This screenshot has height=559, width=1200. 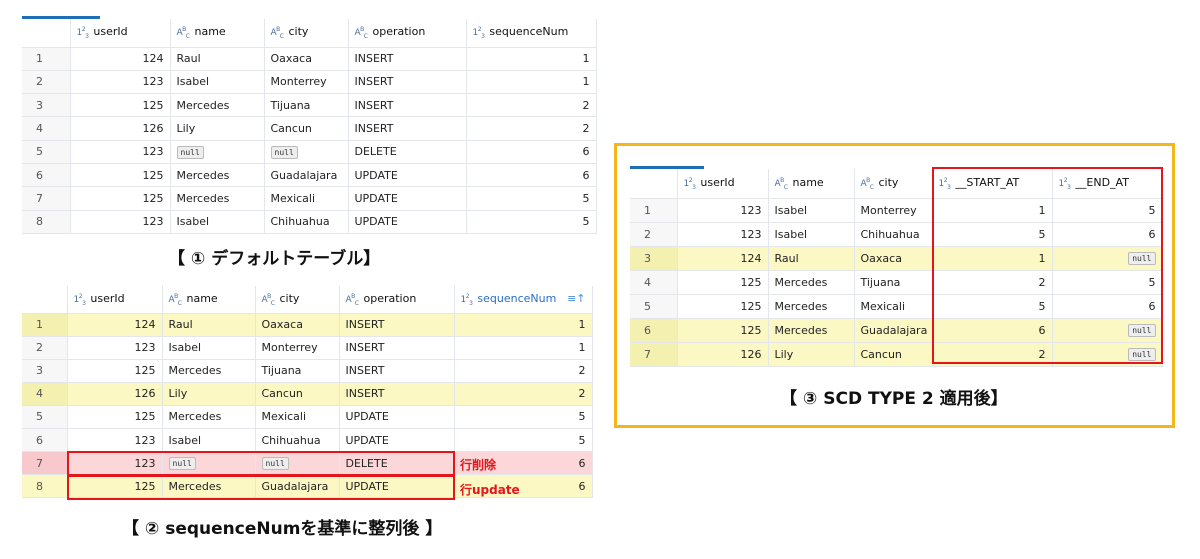 I want to click on table-row: 2 123 Isabel Monterrey INSERT 1, so click(x=307, y=348).